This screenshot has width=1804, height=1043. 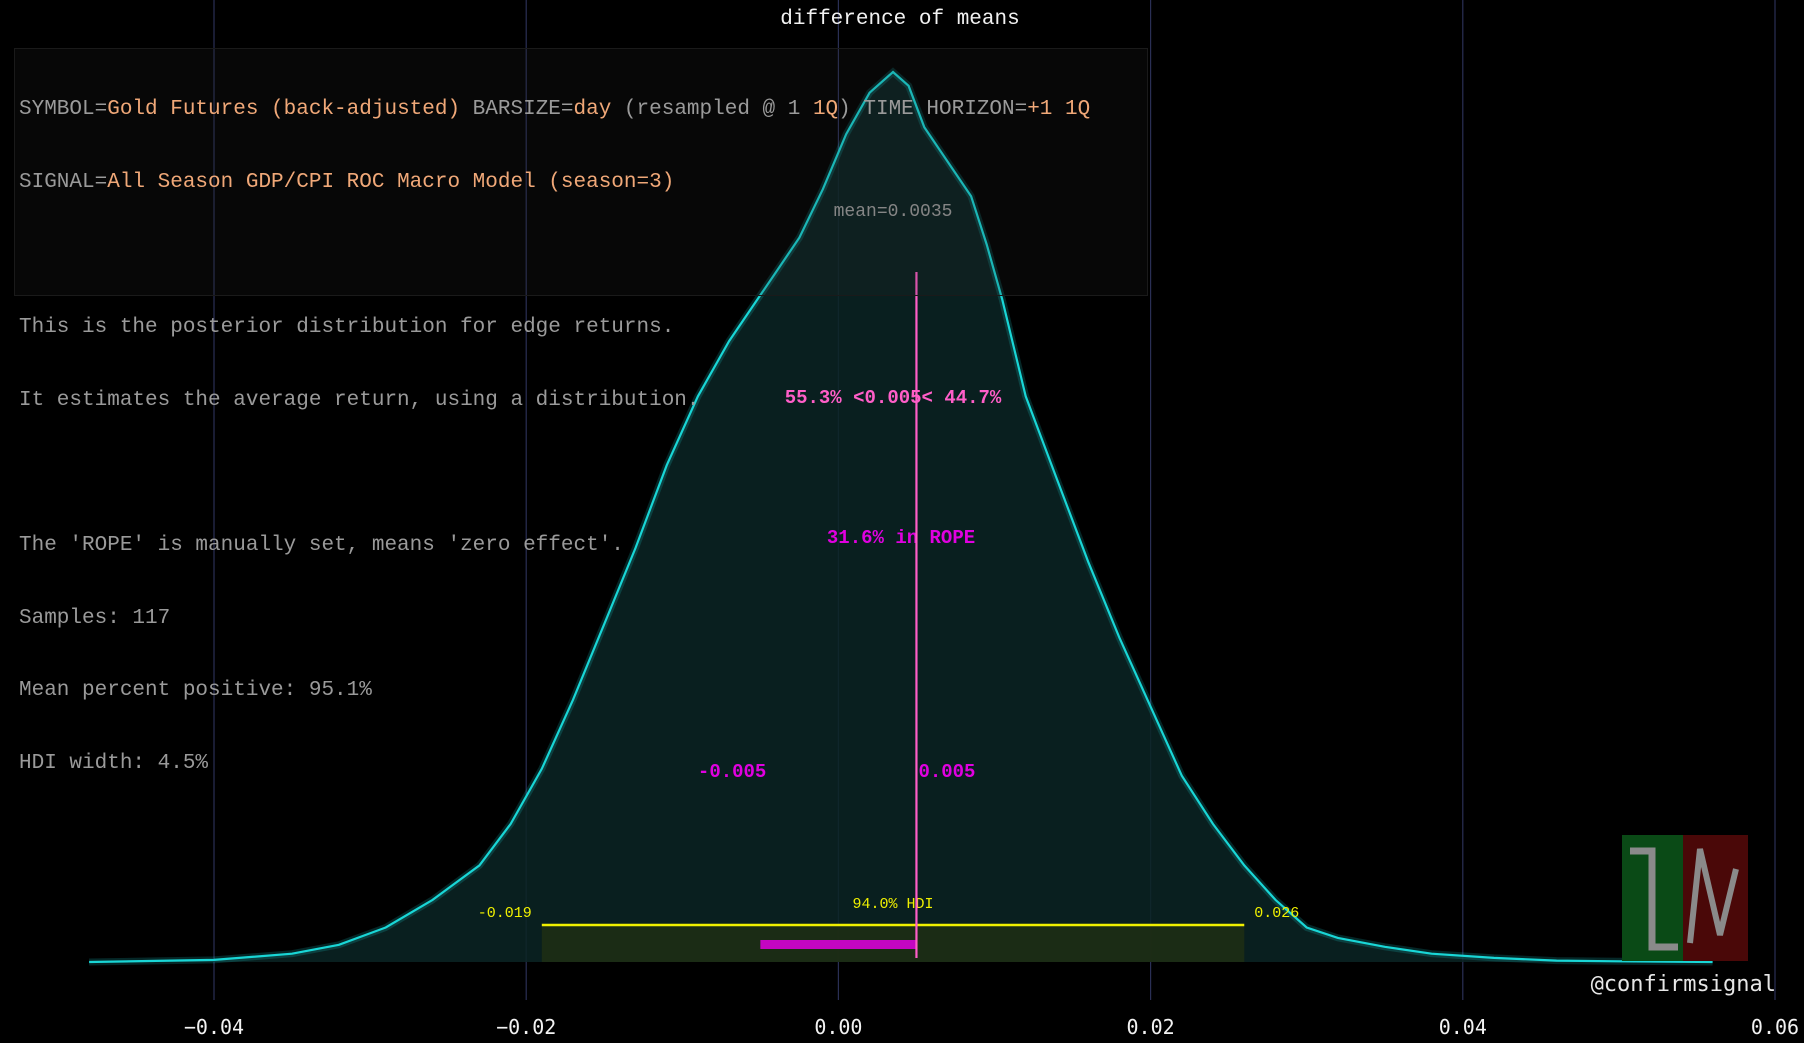 I want to click on signal-key: SIGNAL=, so click(x=63, y=182).